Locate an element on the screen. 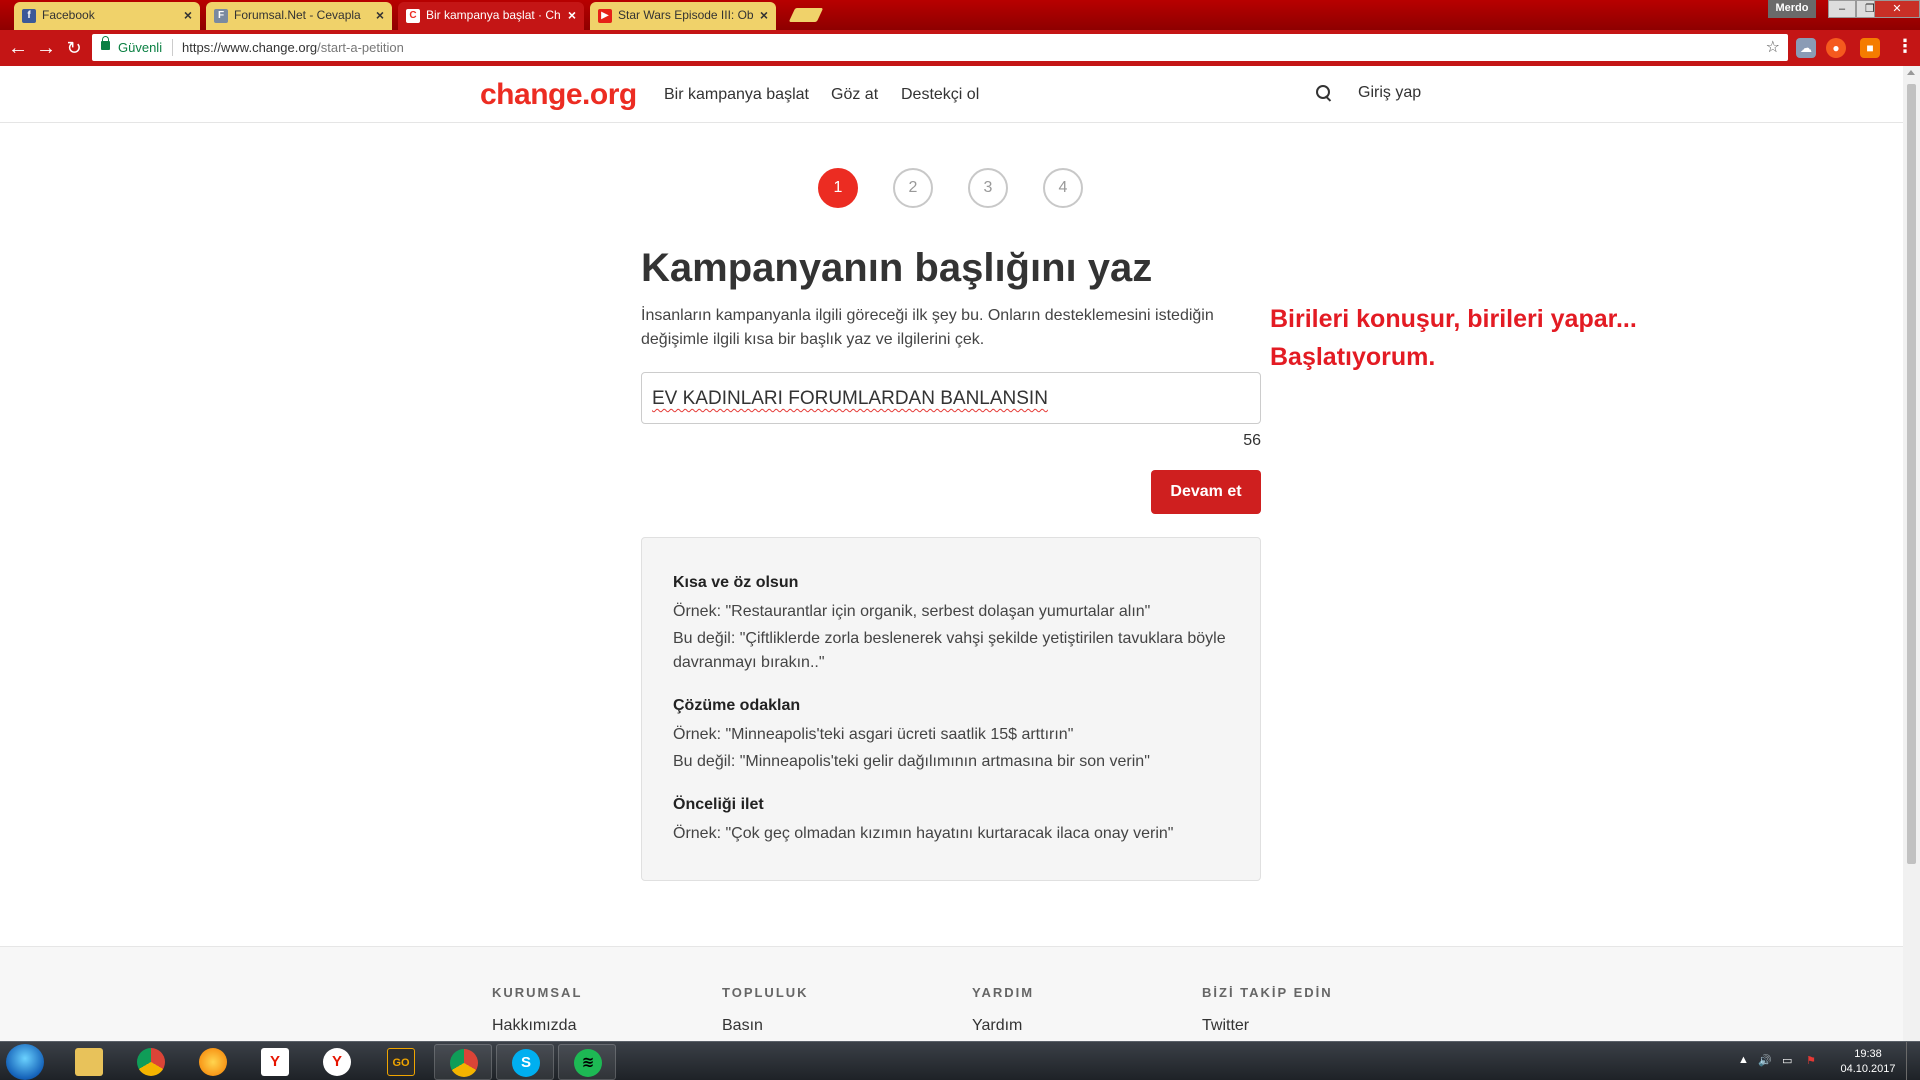  bookmark-star-icon: ☆ is located at coordinates (1773, 47).